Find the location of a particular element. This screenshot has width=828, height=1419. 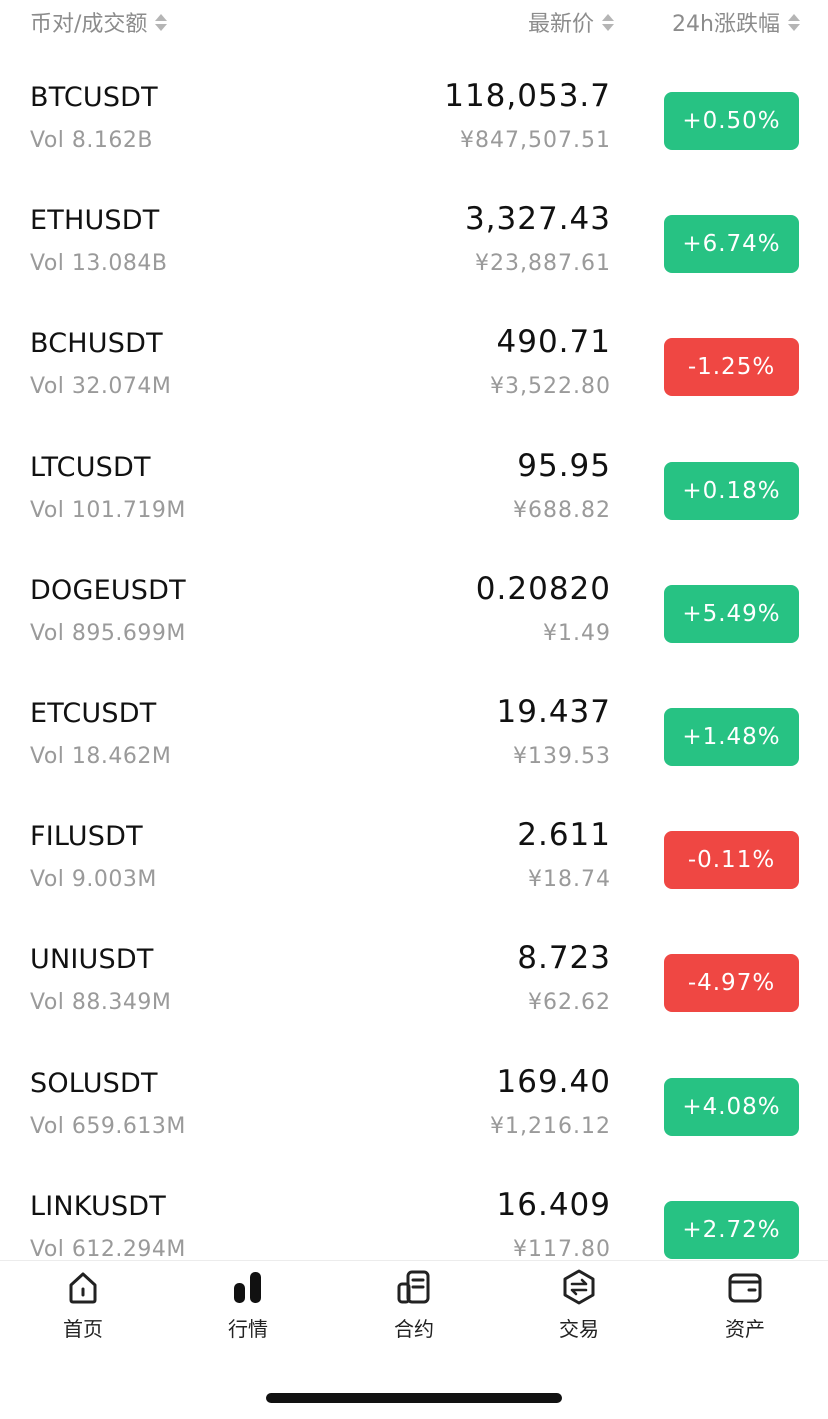

last-price: 118,053.7 is located at coordinates (527, 96).